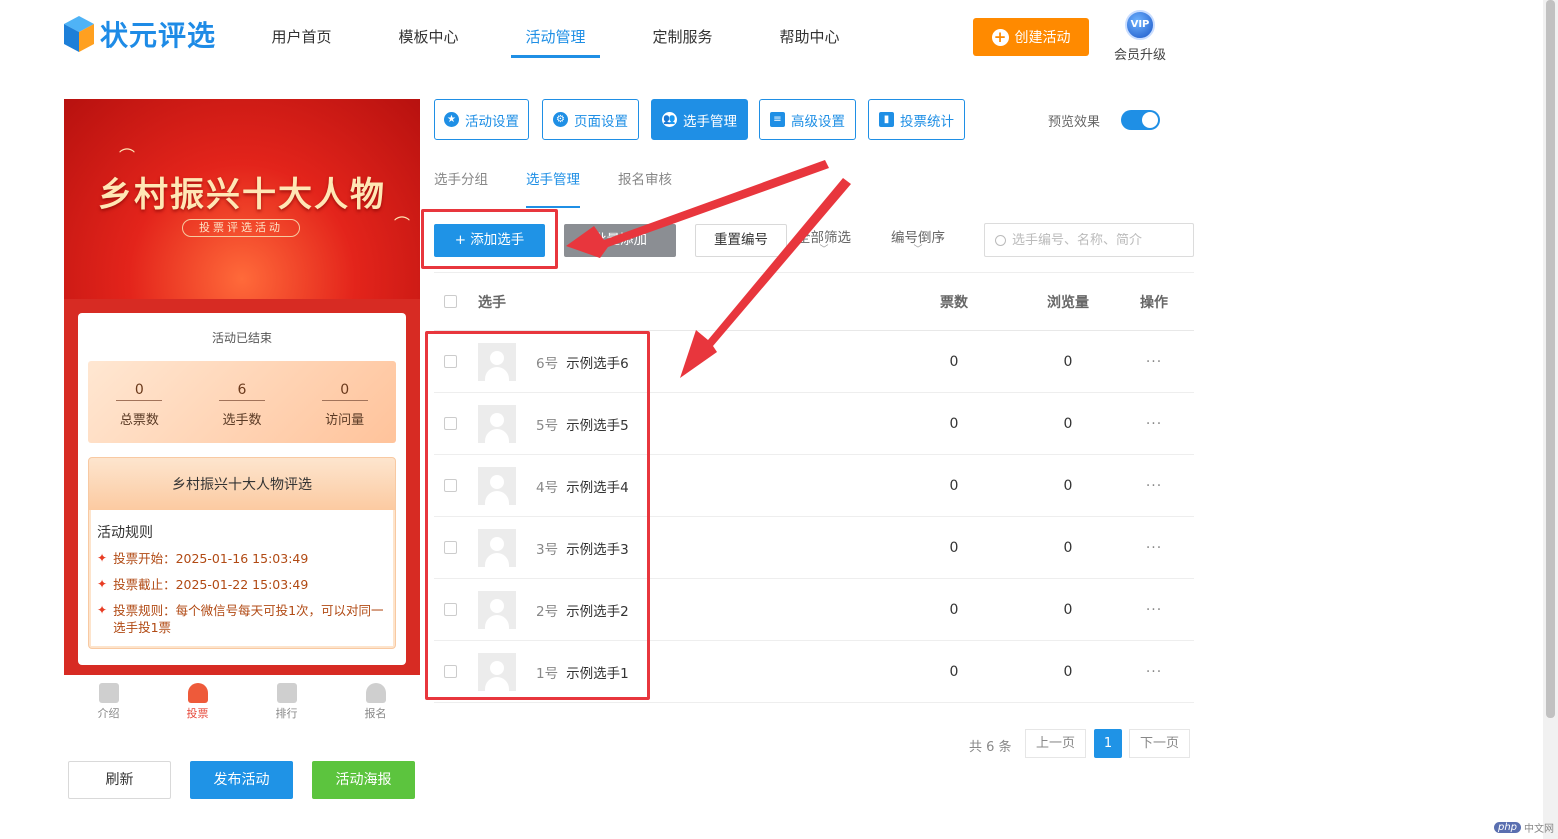 The height and width of the screenshot is (839, 1558). I want to click on sub-tabs: 选手分组 选手管理 报名审核, so click(572, 184).